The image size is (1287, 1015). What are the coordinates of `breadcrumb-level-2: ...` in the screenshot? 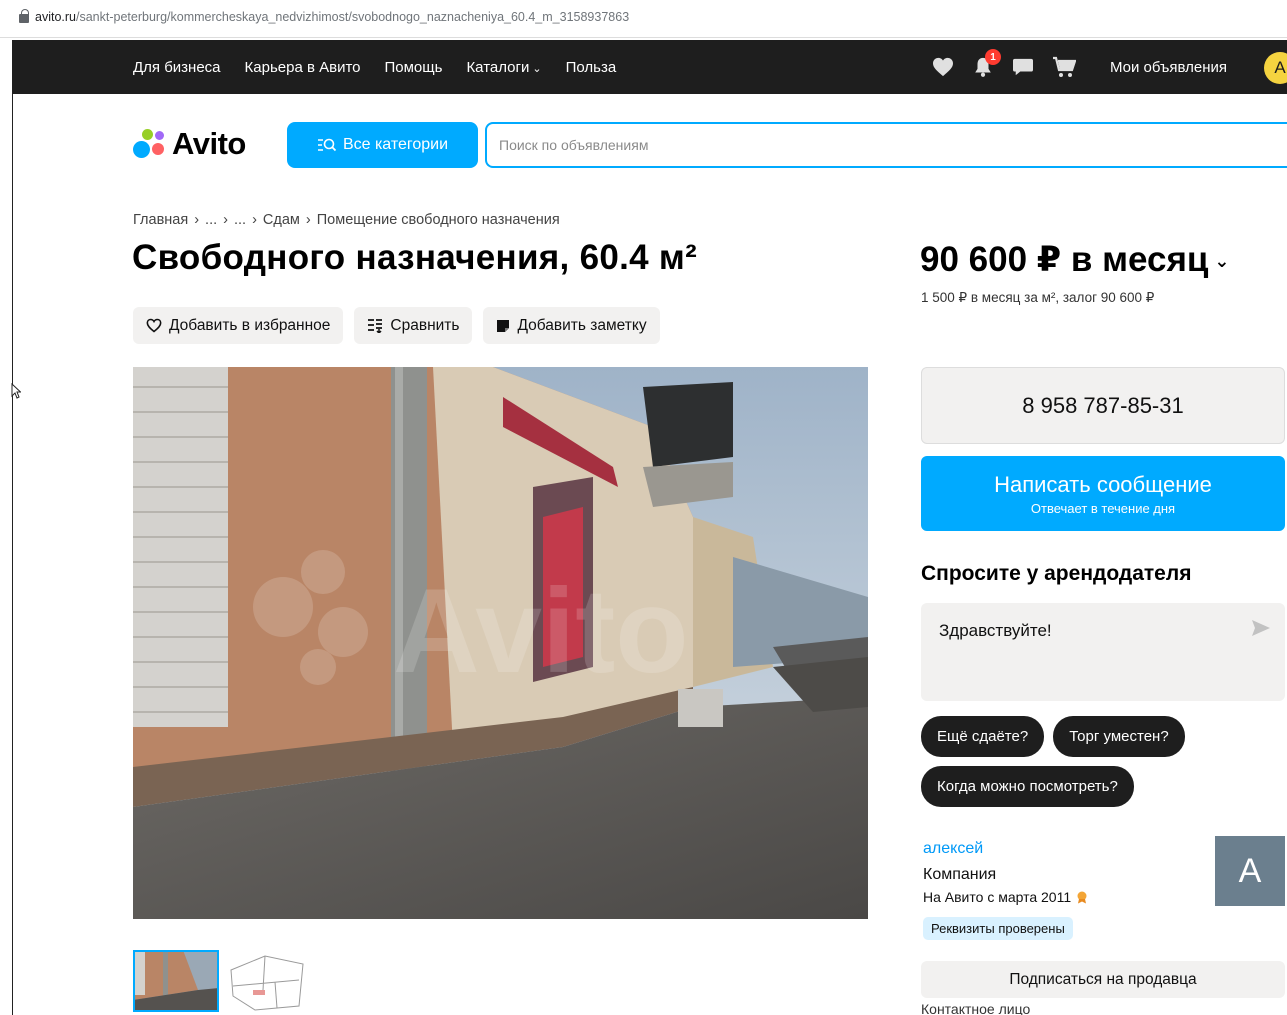 It's located at (240, 220).